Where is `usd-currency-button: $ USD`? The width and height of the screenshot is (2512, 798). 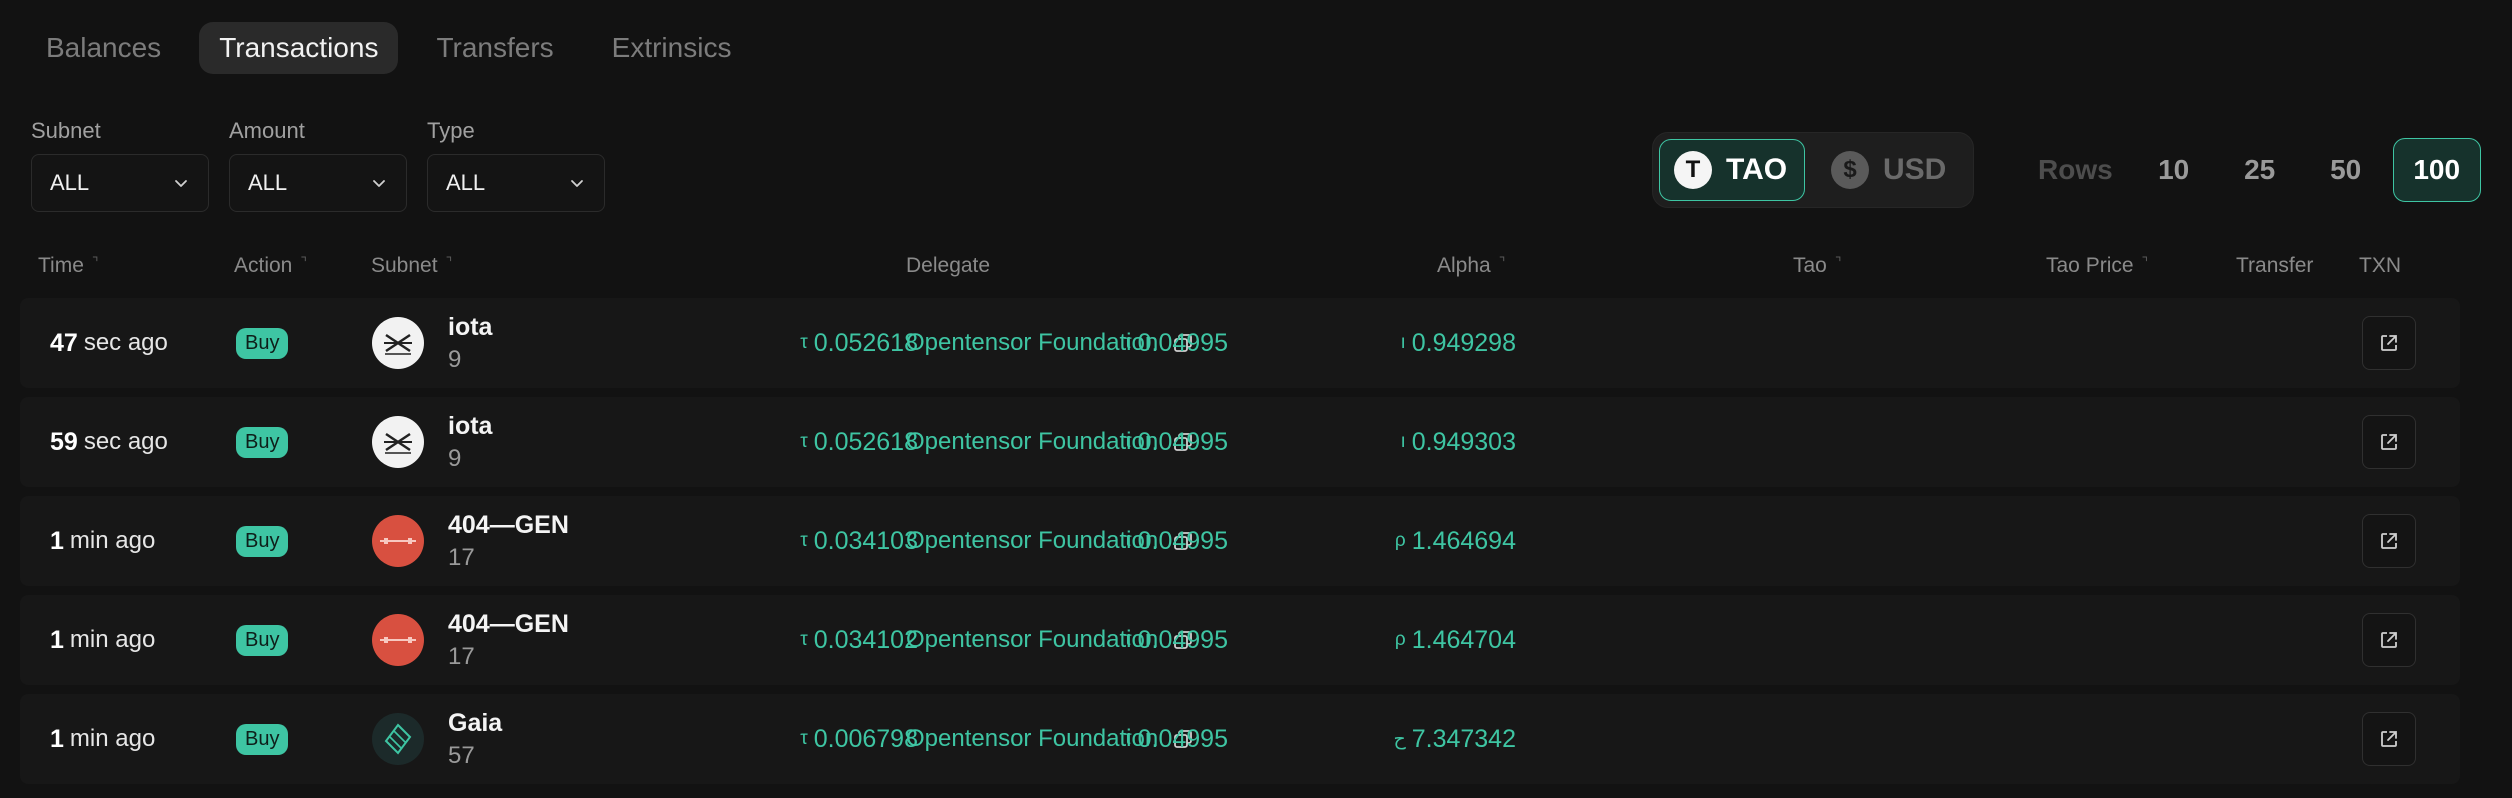
usd-currency-button: $ USD is located at coordinates (1888, 170).